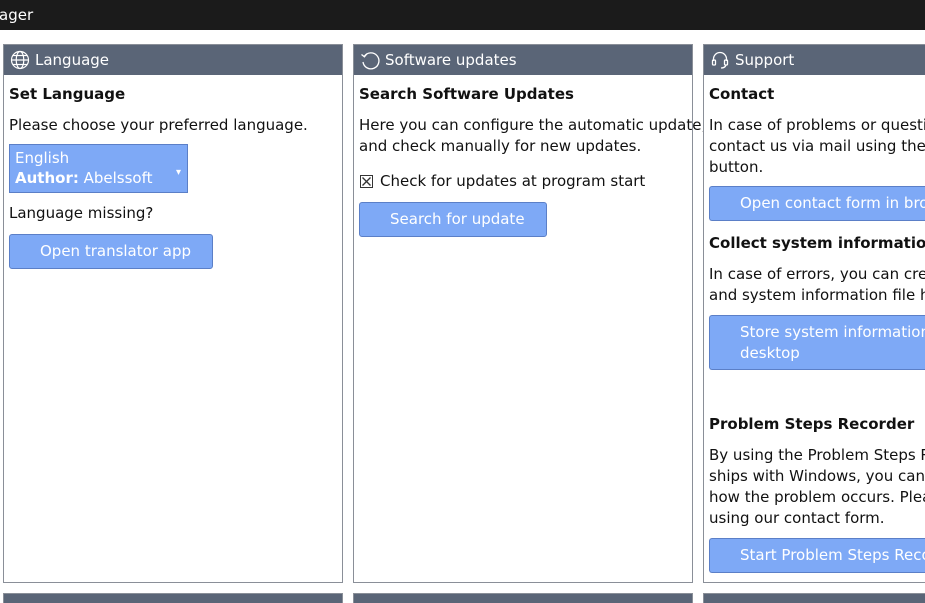  Describe the element at coordinates (817, 274) in the screenshot. I see `collect-line1: In case of errors, you can creat` at that location.